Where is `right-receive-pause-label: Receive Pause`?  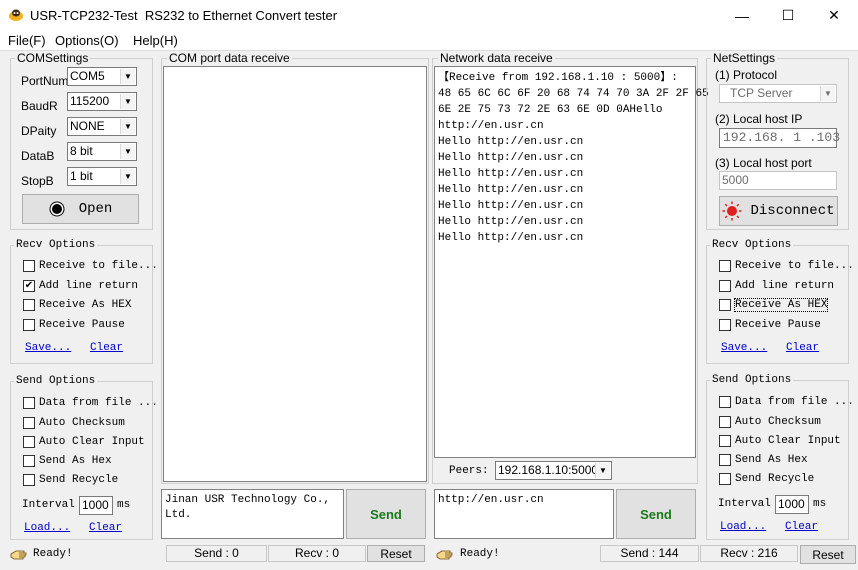 right-receive-pause-label: Receive Pause is located at coordinates (778, 325).